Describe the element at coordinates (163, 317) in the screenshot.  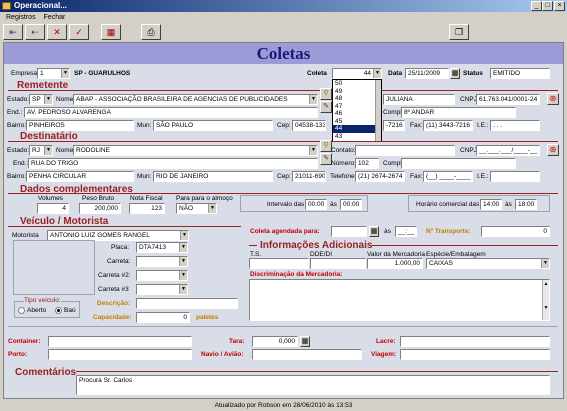
I see `capacidade-field: 0` at that location.